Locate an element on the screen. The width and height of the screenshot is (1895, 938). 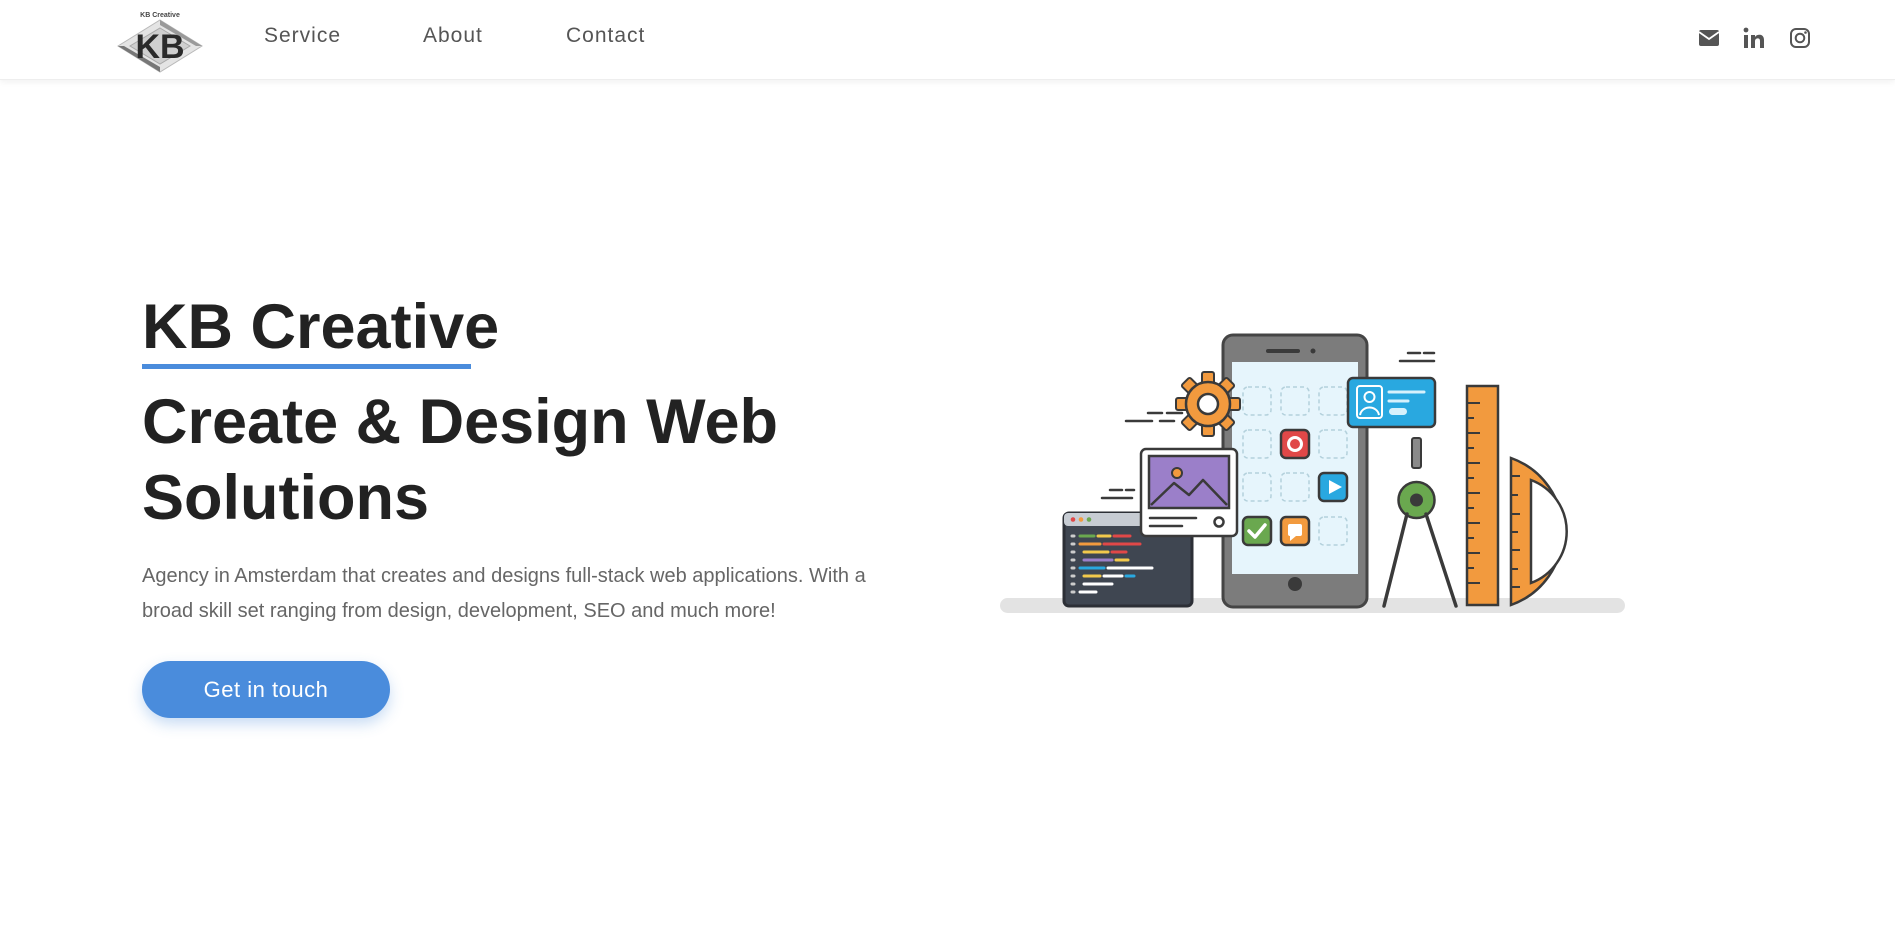
linkedin-icon is located at coordinates (1754, 38).